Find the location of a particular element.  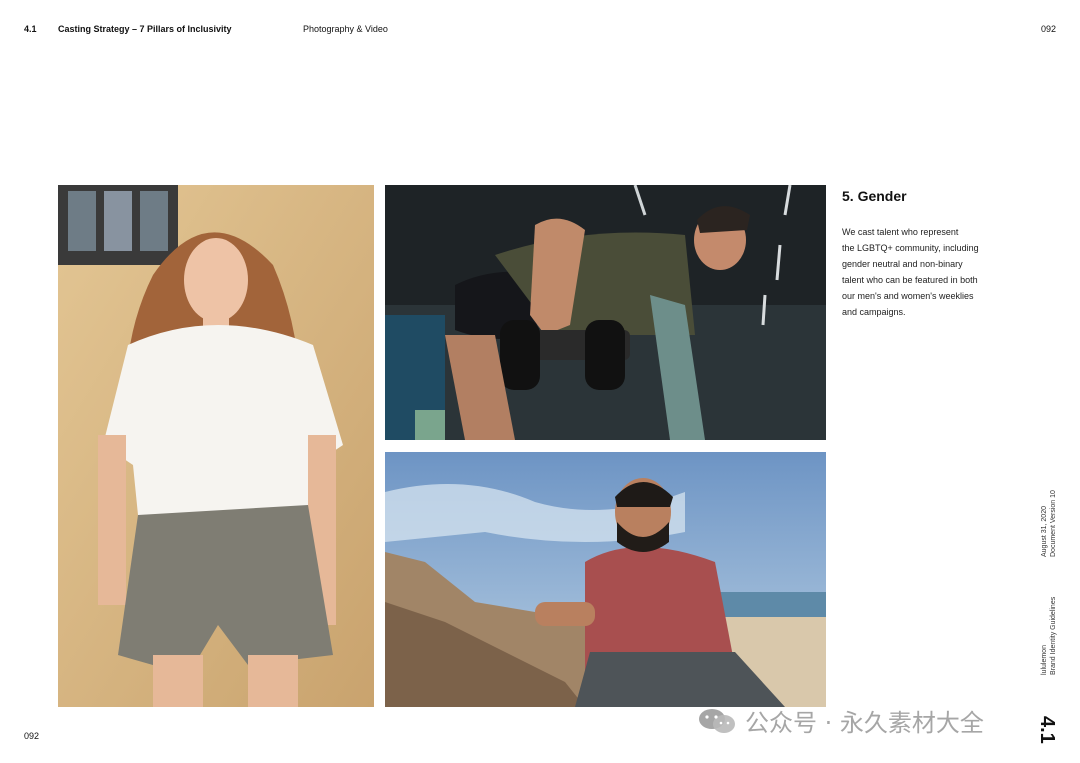

watermark-text: 公众号 · 永久素材大全 is located at coordinates (864, 723).